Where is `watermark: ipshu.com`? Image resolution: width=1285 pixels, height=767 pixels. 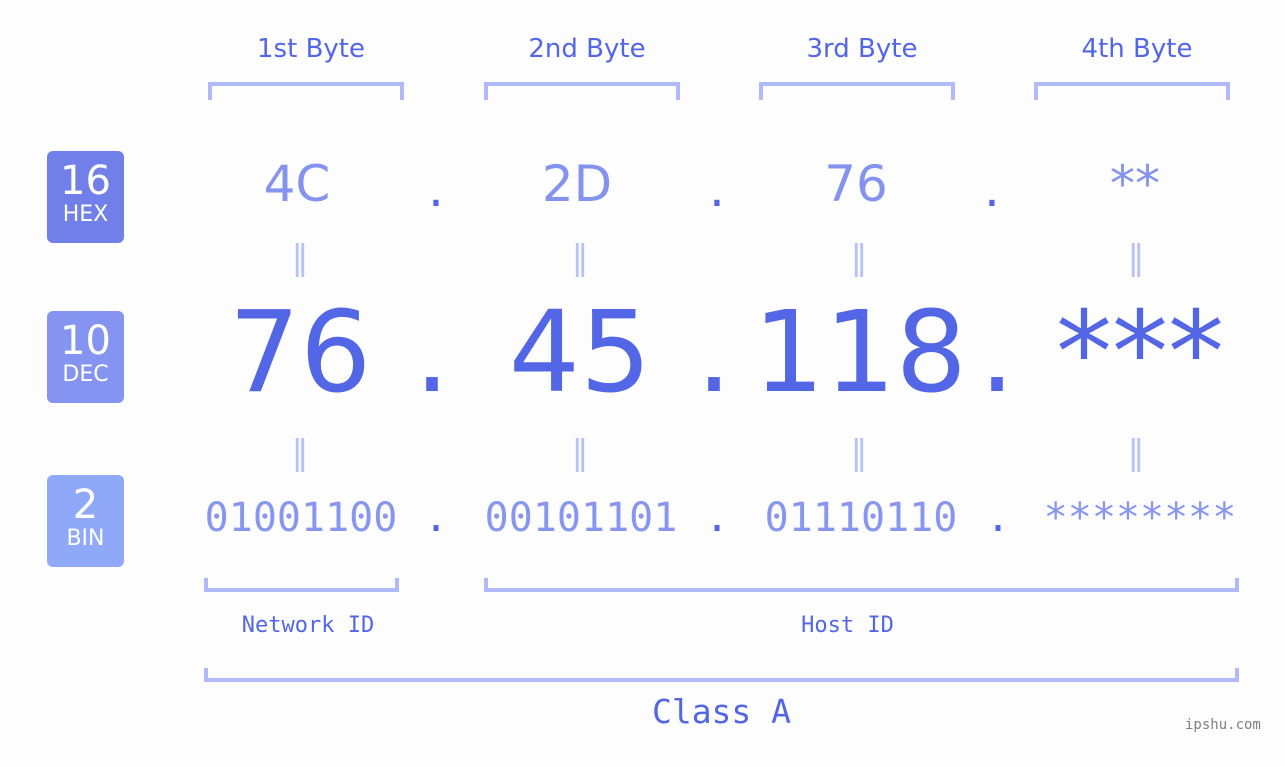
watermark: ipshu.com is located at coordinates (1223, 725).